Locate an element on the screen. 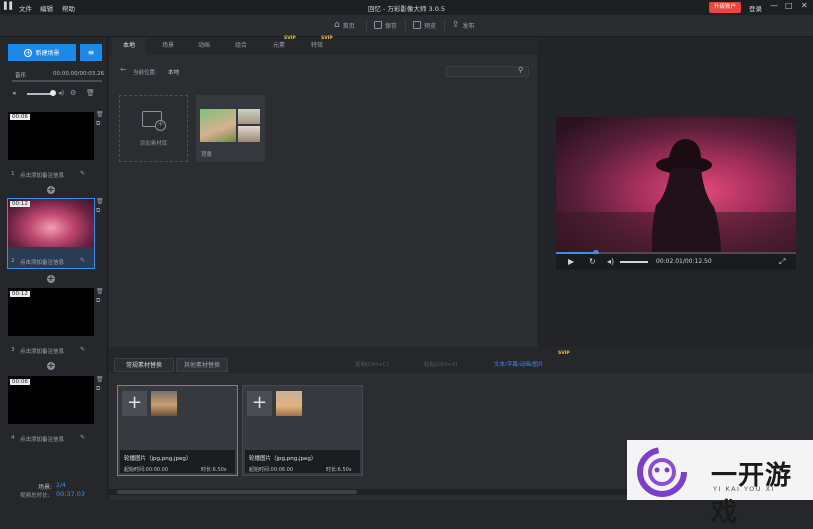  scrollbar-thumb is located at coordinates (237, 492).